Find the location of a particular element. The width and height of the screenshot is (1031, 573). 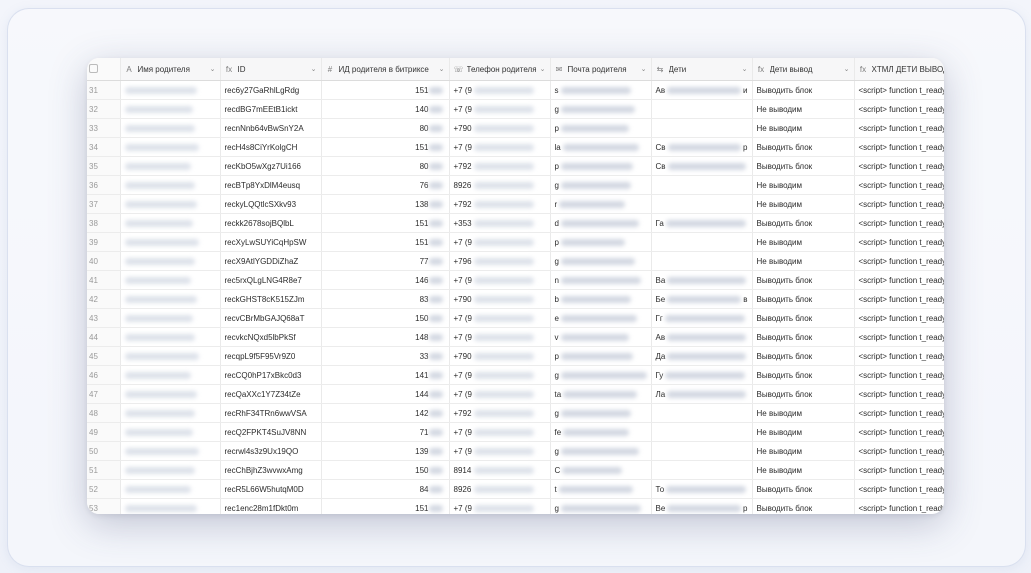

cell-id: reckyLQQtlcSXkv93 is located at coordinates (271, 204).